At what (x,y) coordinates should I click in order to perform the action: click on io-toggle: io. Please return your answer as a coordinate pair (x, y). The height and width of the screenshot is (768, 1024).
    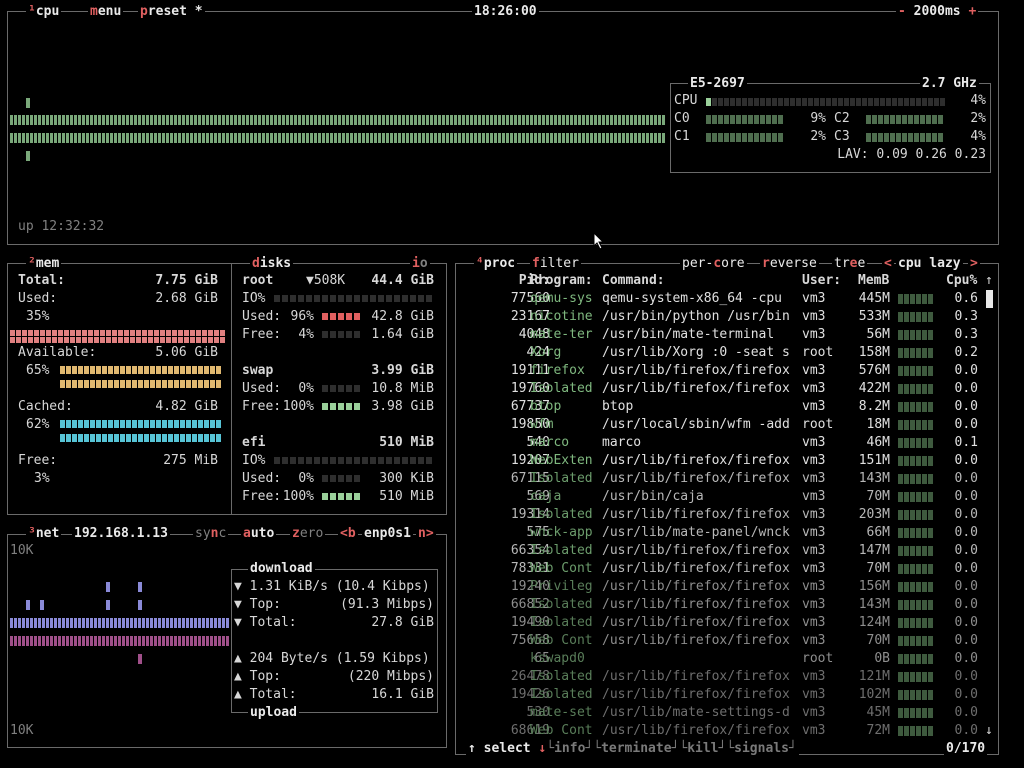
    Looking at the image, I should click on (420, 264).